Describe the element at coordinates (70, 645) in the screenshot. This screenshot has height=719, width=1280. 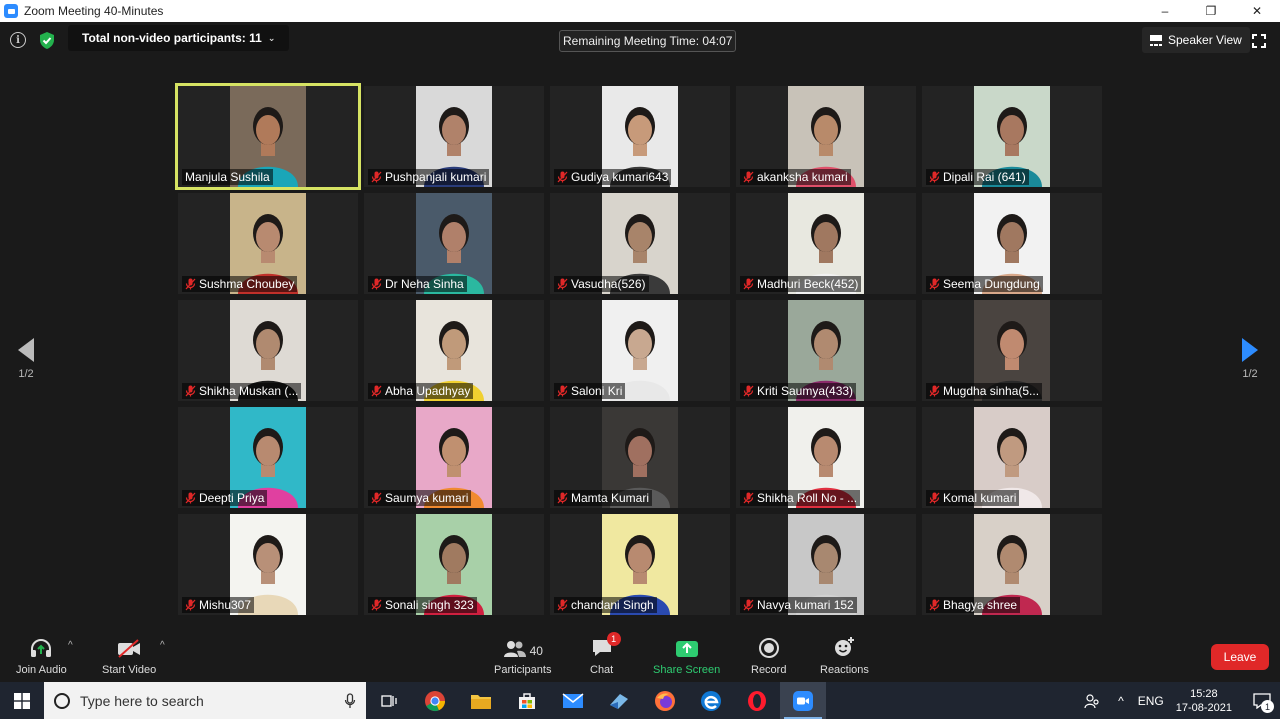
I see `audio-options-caret: ^` at that location.